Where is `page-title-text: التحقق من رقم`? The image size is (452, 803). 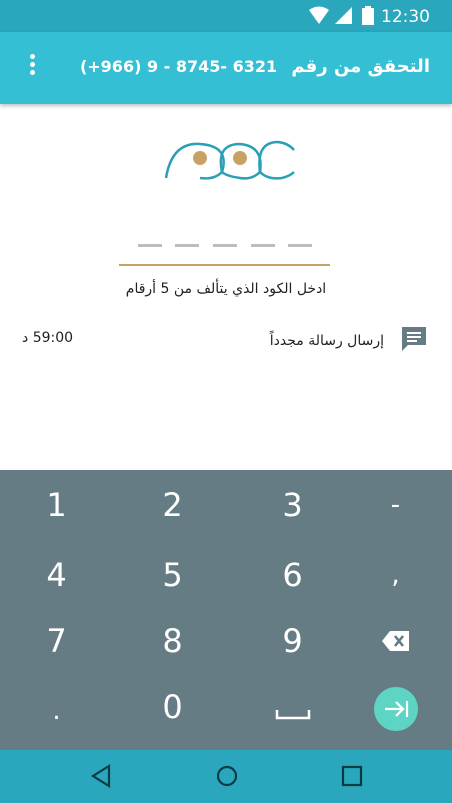
page-title-text: التحقق من رقم is located at coordinates (360, 66).